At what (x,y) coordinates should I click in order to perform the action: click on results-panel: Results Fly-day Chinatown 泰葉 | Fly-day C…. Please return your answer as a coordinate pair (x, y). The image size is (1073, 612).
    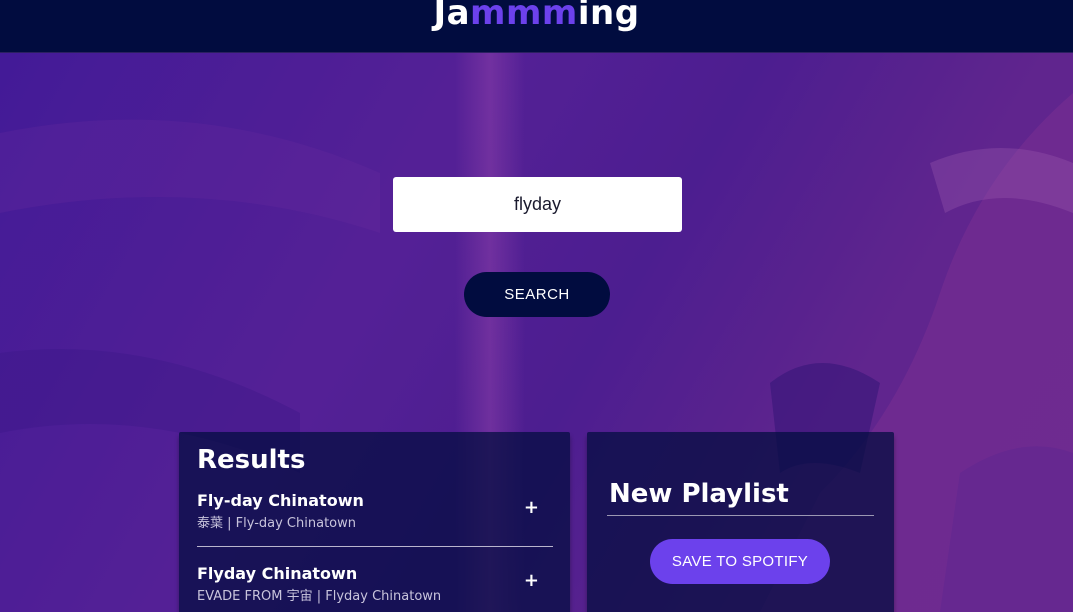
    Looking at the image, I should click on (374, 522).